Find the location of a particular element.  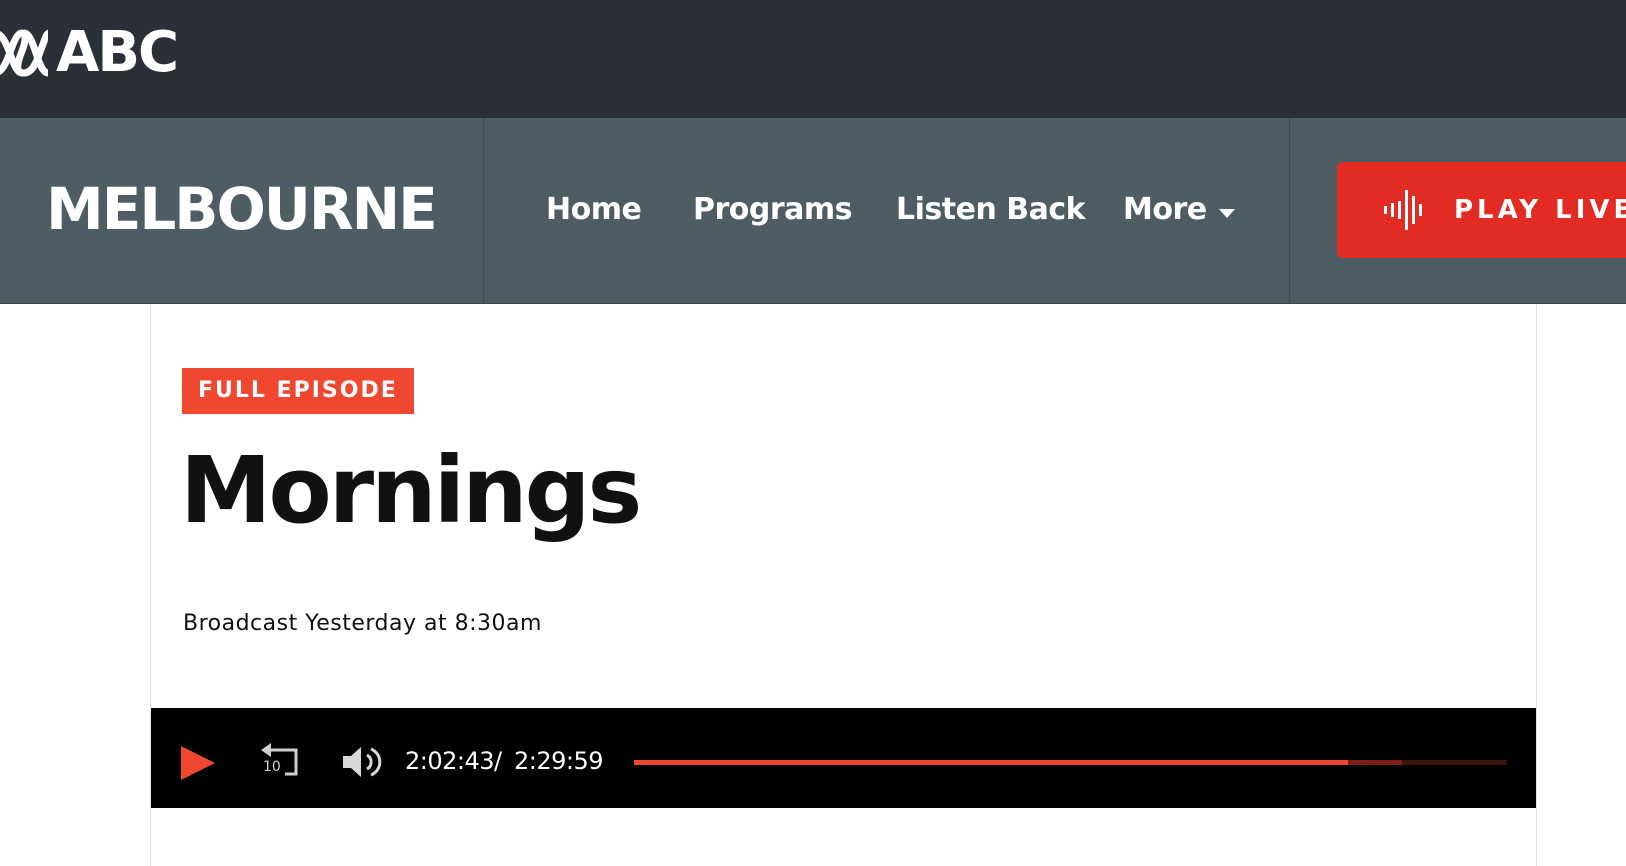

progress-track is located at coordinates (1070, 762).